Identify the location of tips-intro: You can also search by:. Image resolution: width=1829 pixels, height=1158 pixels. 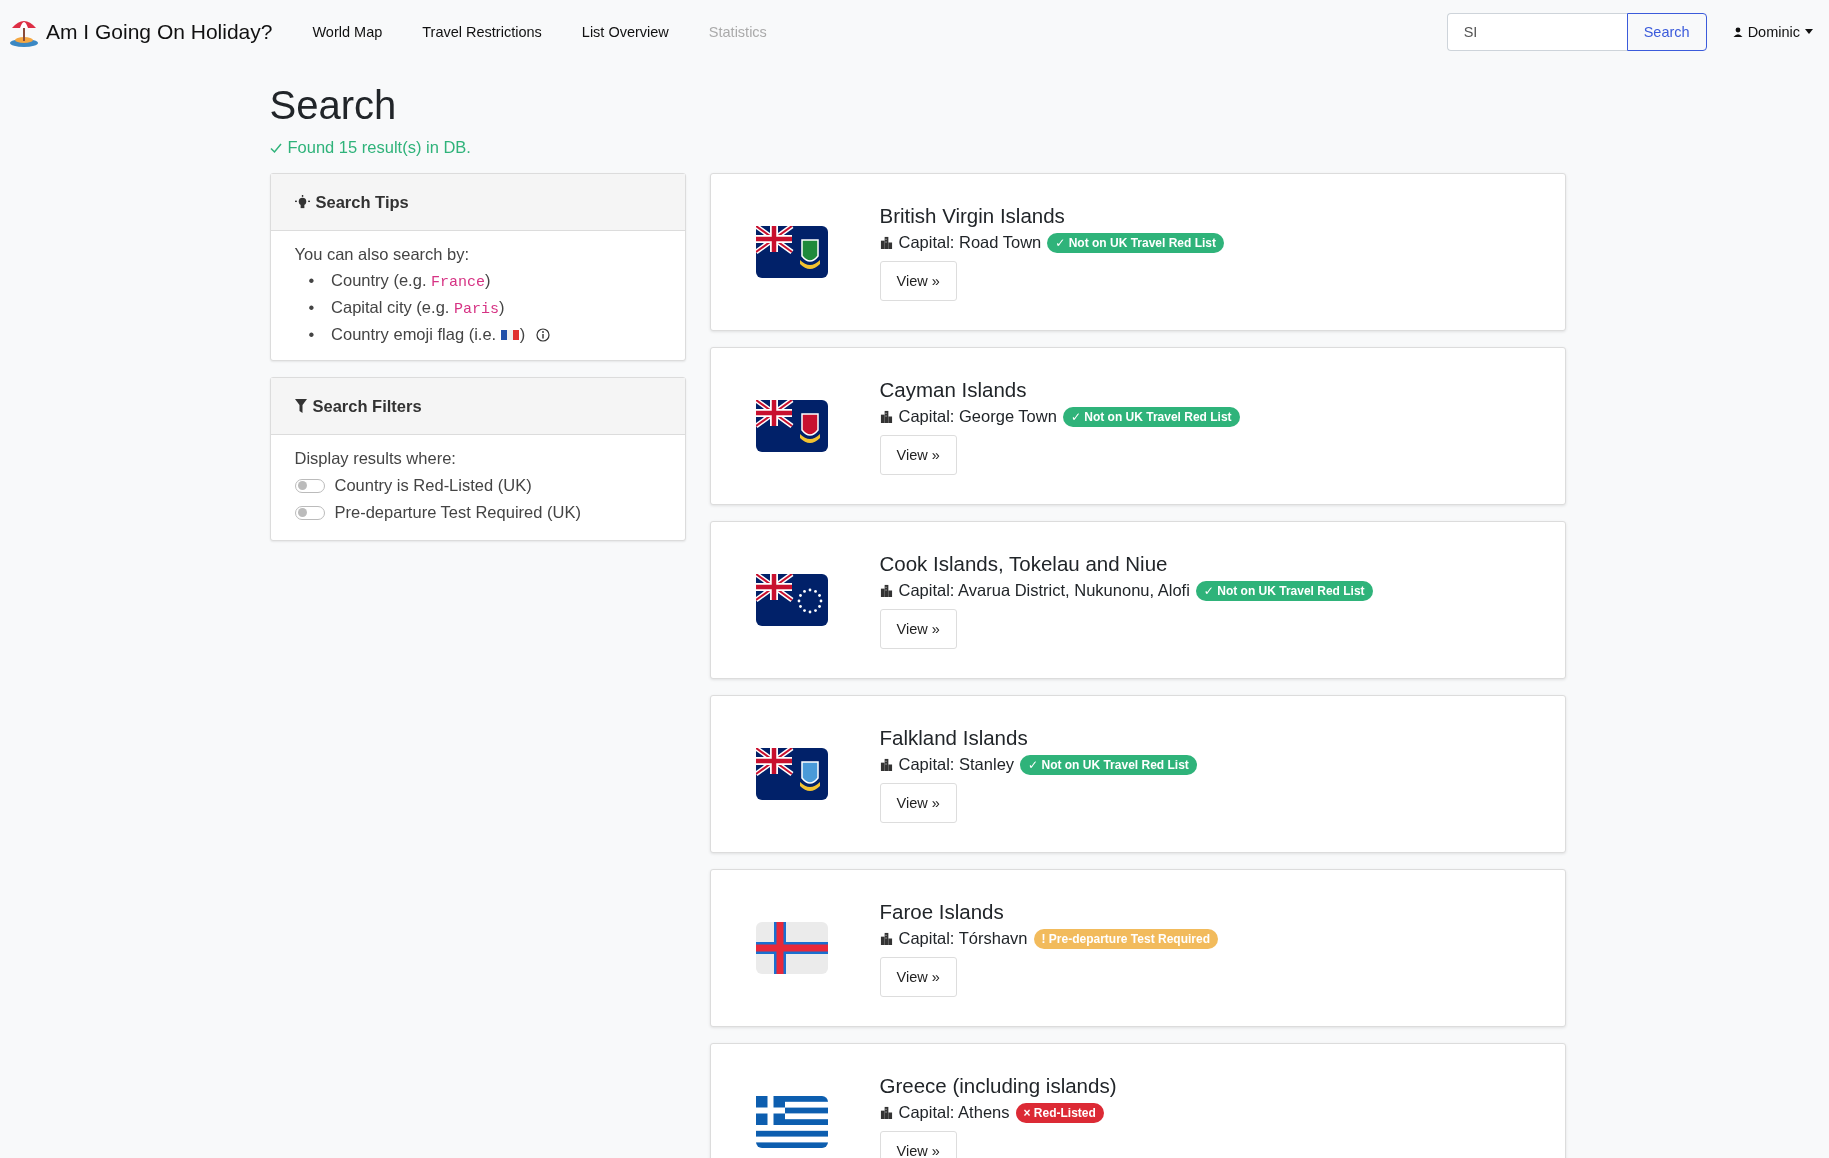
(382, 254).